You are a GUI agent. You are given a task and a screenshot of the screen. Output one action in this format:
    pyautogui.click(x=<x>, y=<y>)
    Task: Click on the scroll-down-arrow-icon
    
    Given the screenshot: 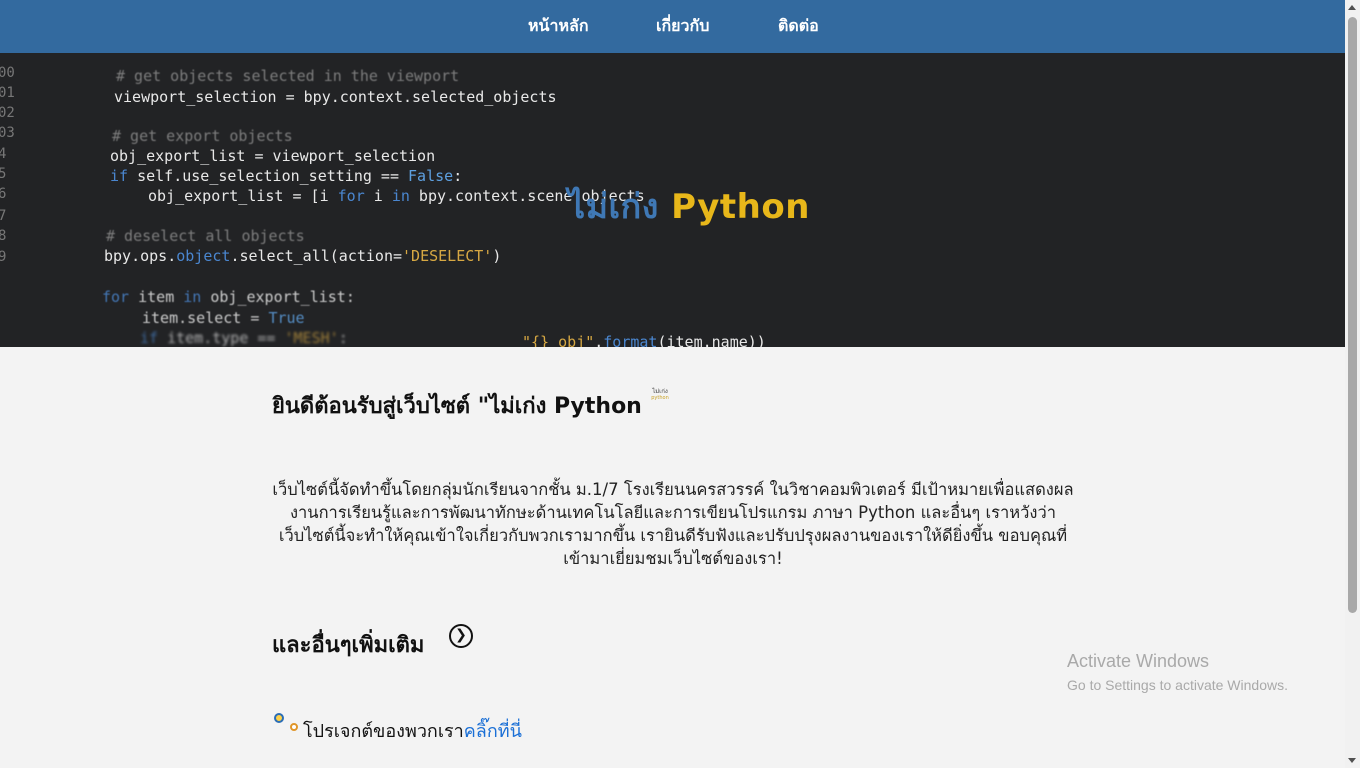 What is the action you would take?
    pyautogui.click(x=1352, y=760)
    